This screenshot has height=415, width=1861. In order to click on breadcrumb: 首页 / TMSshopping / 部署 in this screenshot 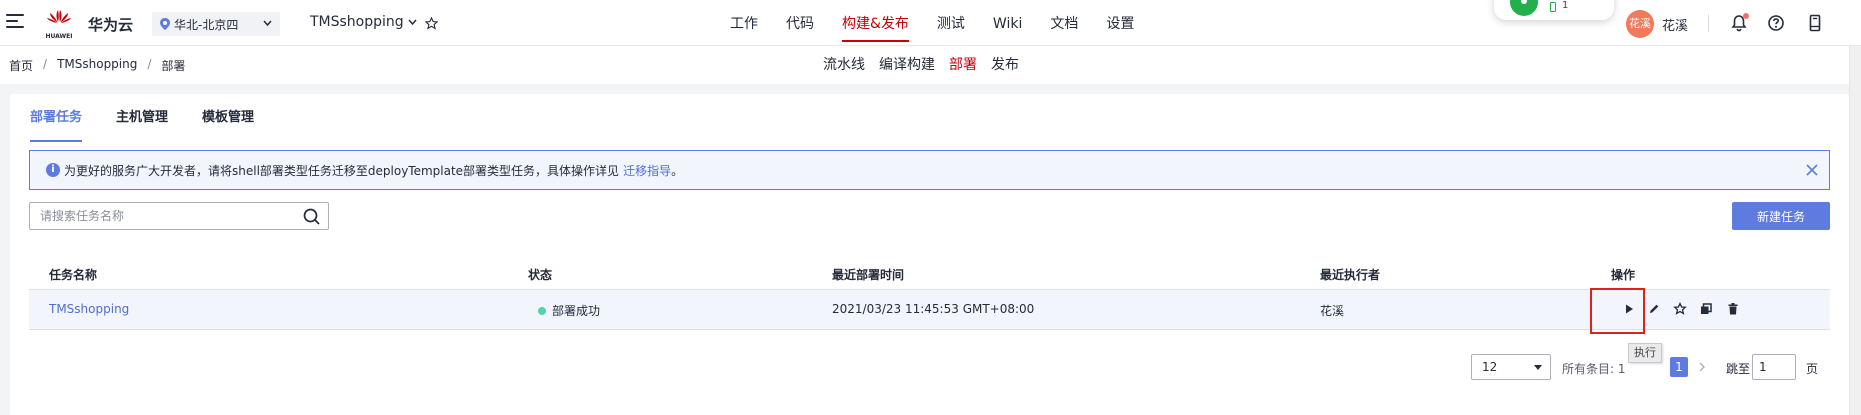, I will do `click(97, 65)`.